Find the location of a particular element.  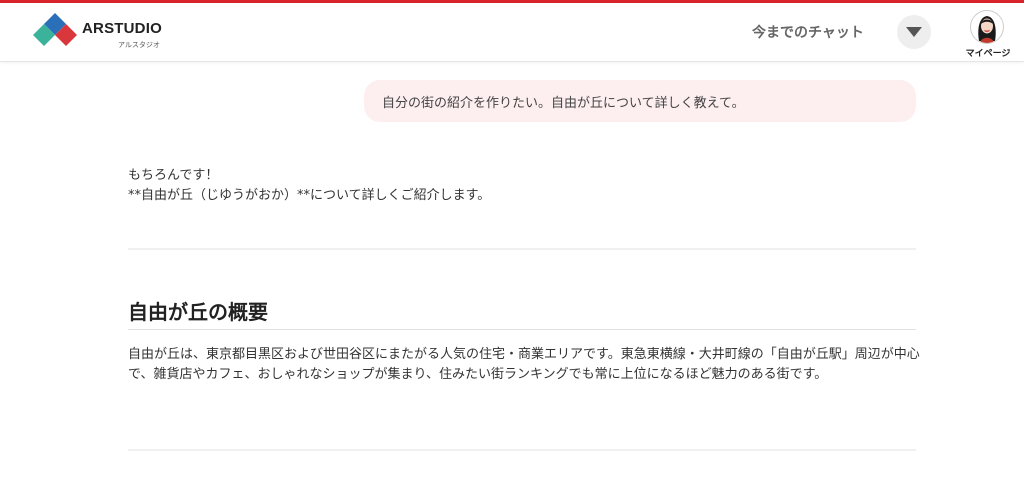

heading-underline is located at coordinates (522, 329).